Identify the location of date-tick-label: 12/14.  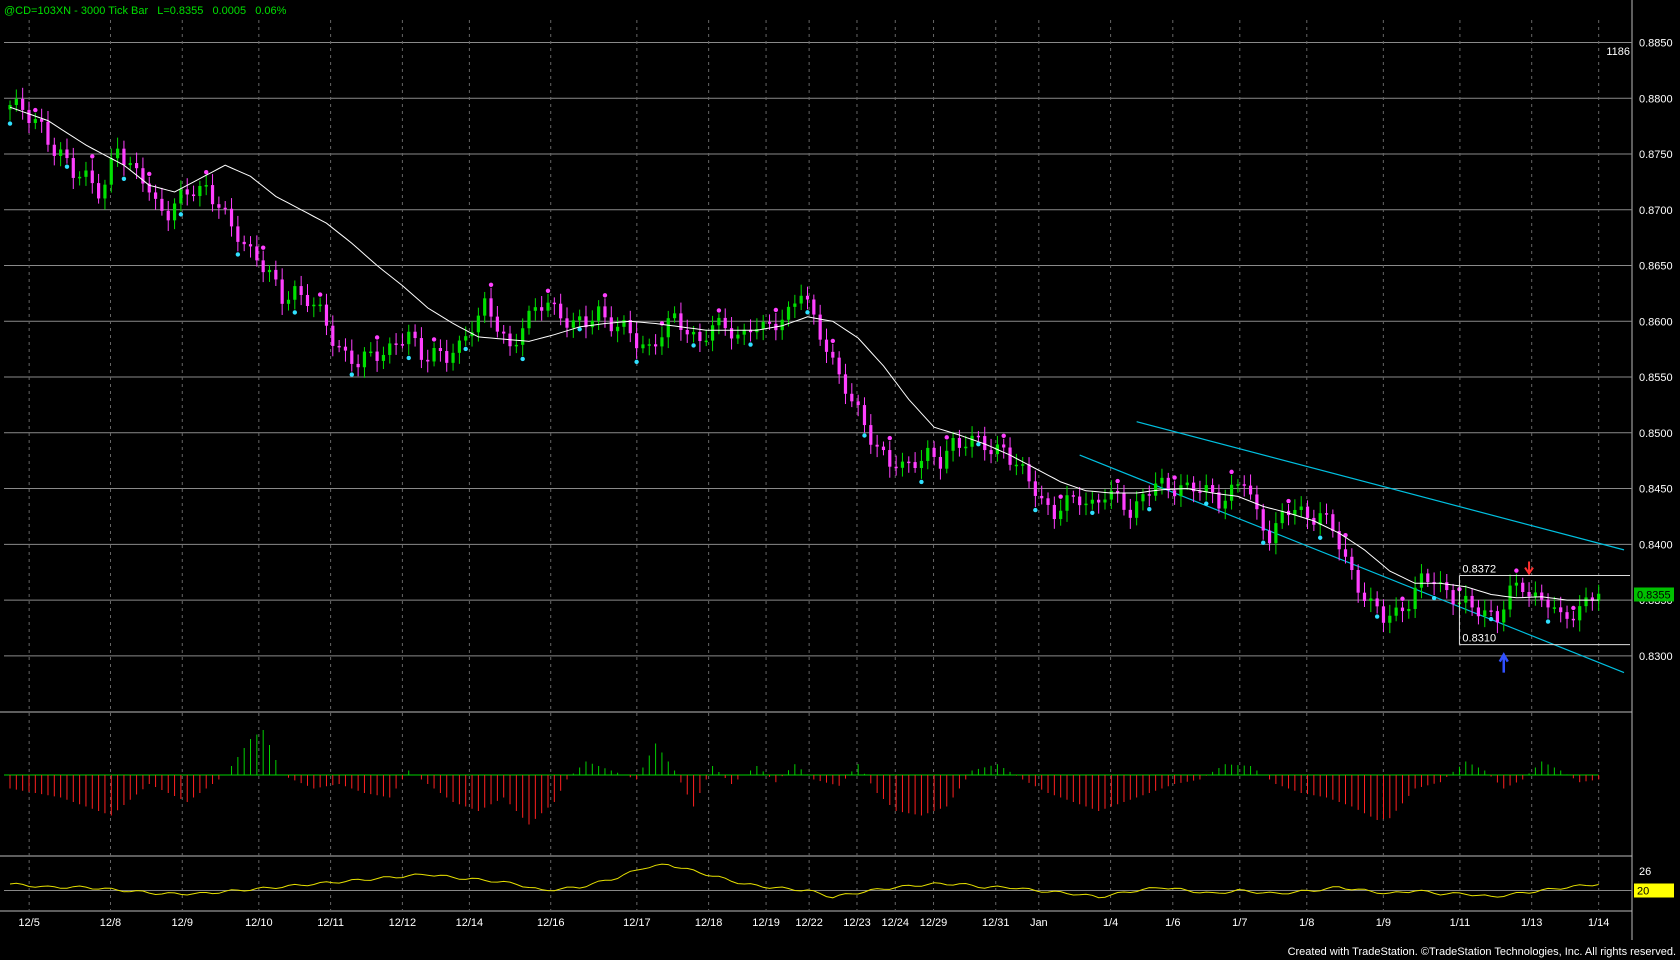
(470, 923).